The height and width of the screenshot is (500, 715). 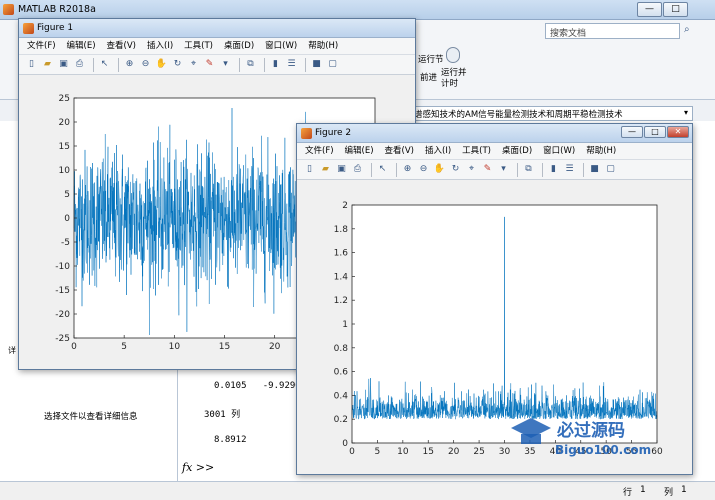 I want to click on details-hint: 选择文件以查看详细信息, so click(x=91, y=417).